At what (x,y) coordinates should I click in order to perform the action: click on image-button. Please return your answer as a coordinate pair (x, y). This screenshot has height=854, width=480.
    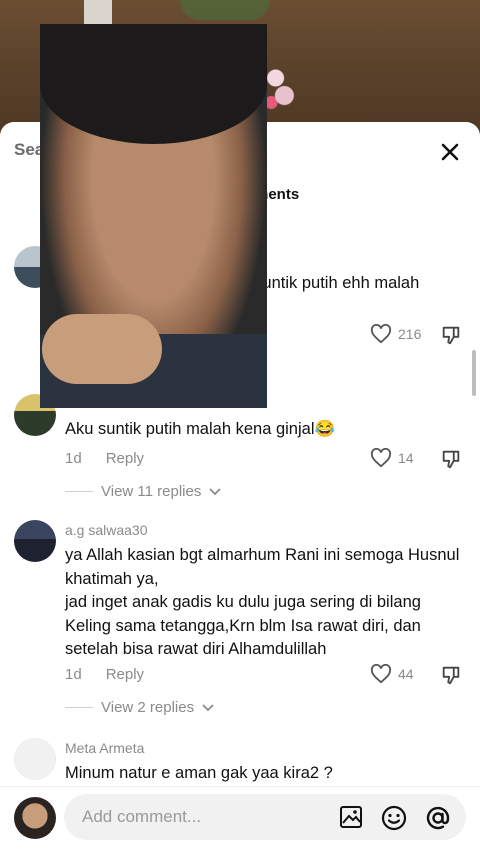
    Looking at the image, I should click on (352, 818).